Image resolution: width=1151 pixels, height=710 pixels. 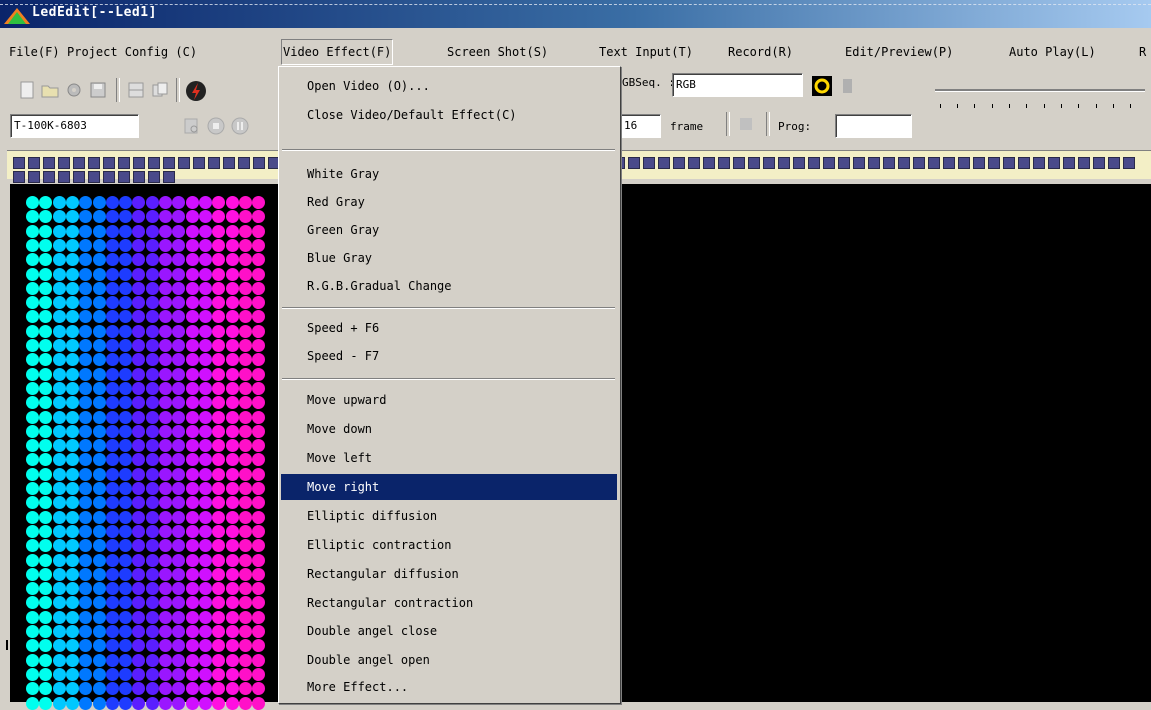 What do you see at coordinates (1052, 52) in the screenshot?
I see `menu-auto-play: Auto Play(L)` at bounding box center [1052, 52].